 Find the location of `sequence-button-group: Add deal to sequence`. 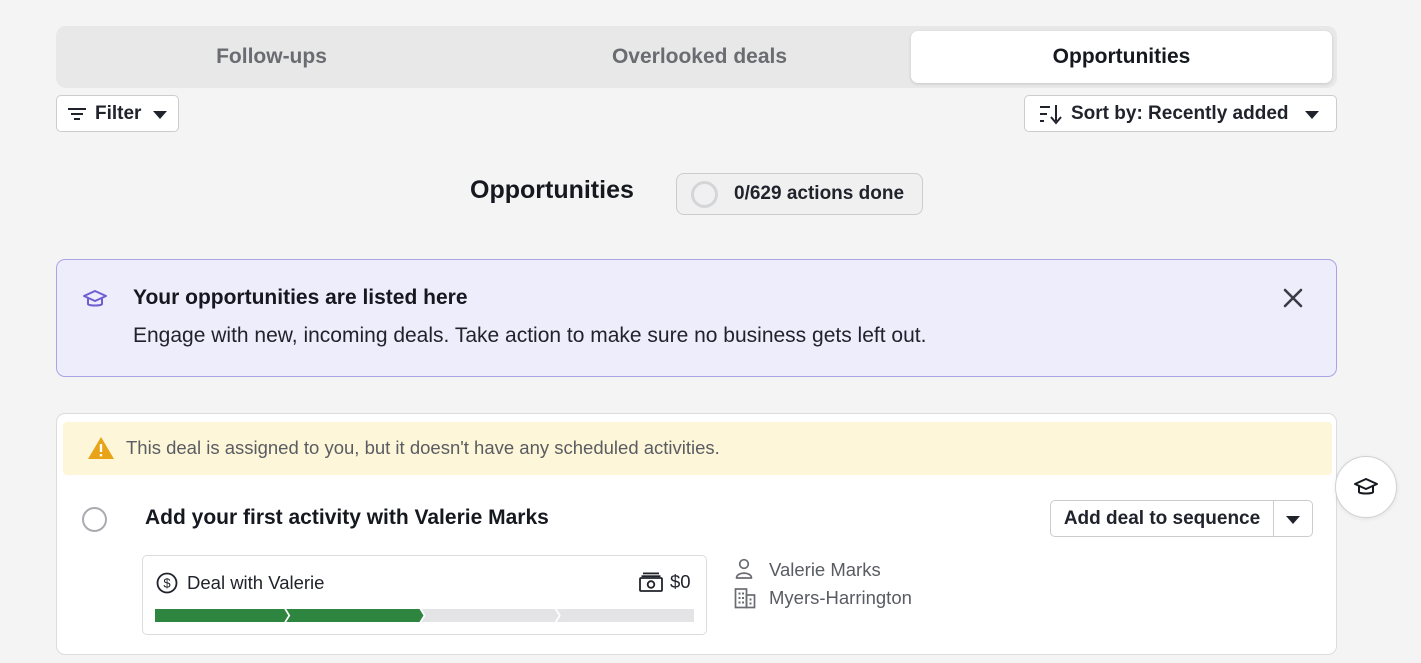

sequence-button-group: Add deal to sequence is located at coordinates (1181, 518).